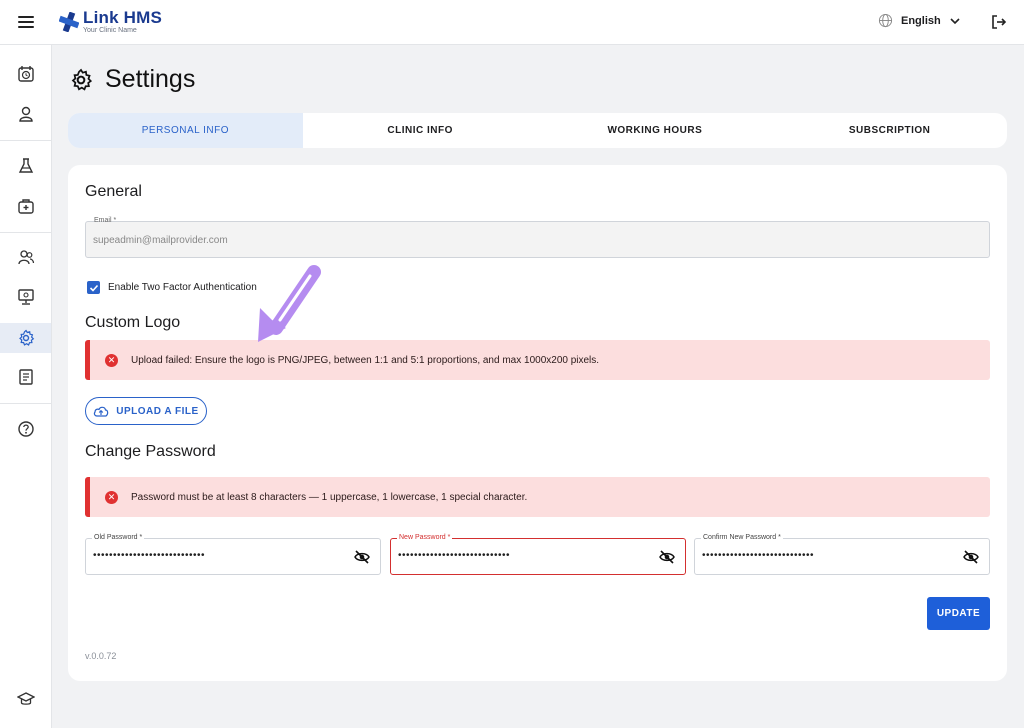 This screenshot has width=1024, height=728. What do you see at coordinates (26, 114) in the screenshot?
I see `user-icon` at bounding box center [26, 114].